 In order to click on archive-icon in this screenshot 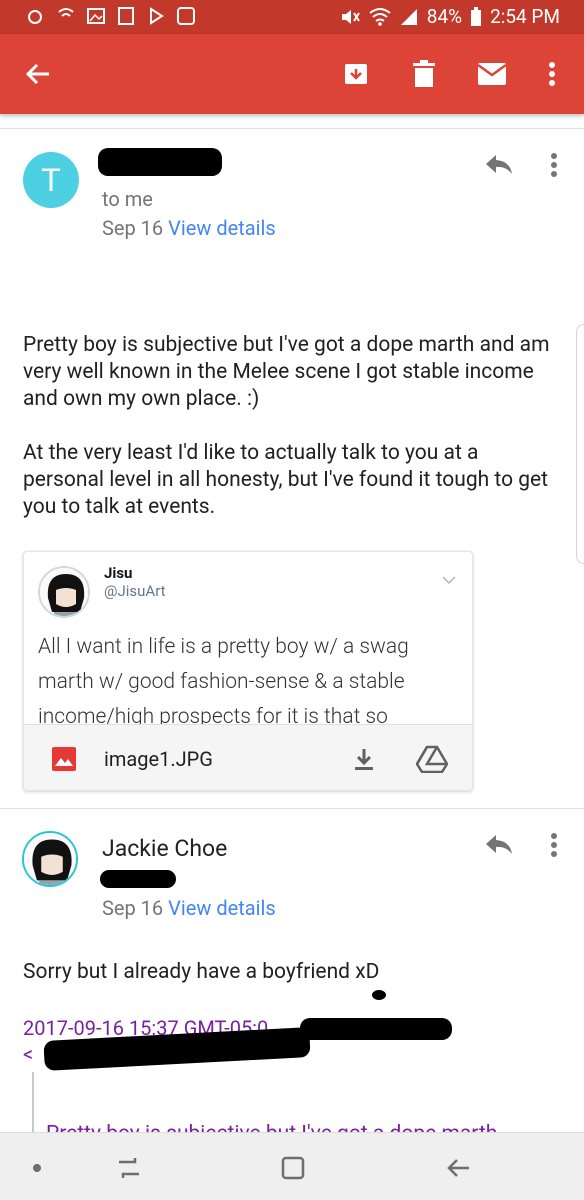, I will do `click(356, 74)`.